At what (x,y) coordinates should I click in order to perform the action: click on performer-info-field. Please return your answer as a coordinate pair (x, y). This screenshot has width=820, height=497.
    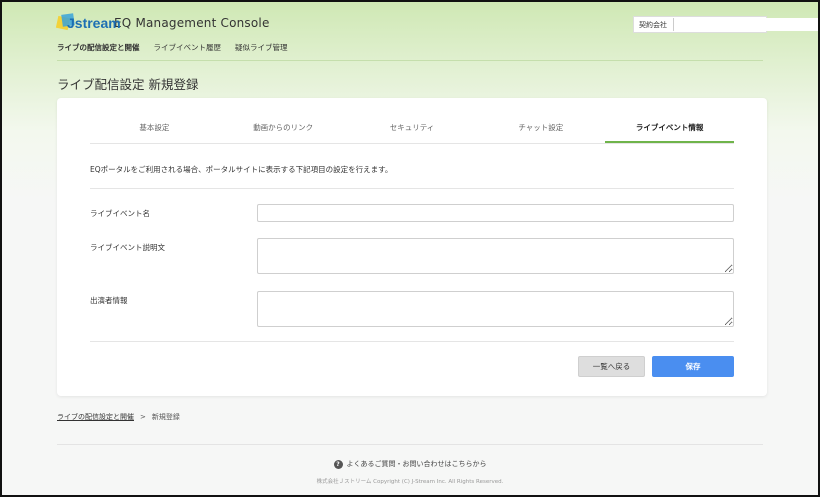
    Looking at the image, I should click on (495, 309).